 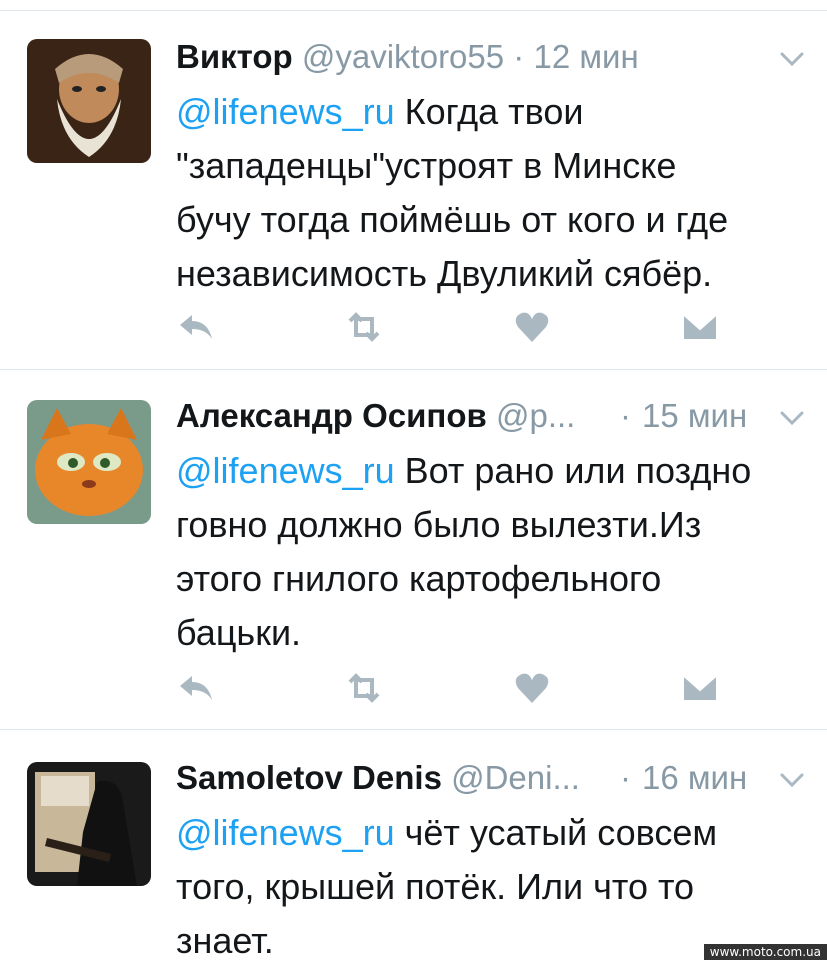 I want to click on timestamp: 12 мин, so click(x=585, y=56).